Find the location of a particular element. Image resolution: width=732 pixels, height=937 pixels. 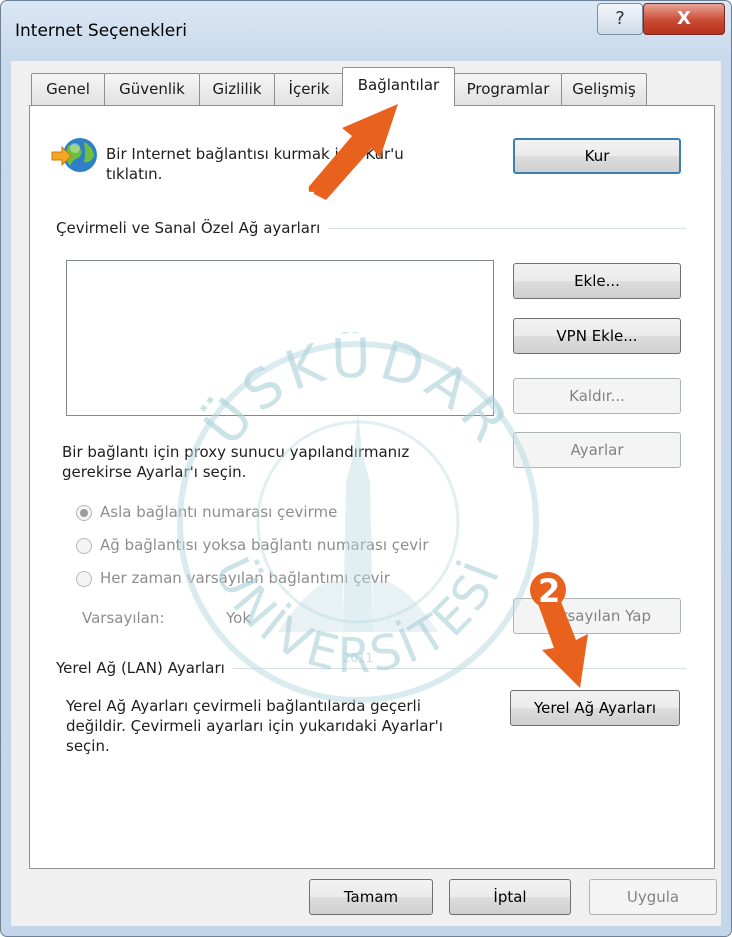

proxy-description-cont: gerekirse Ayarlar'ı seçin. is located at coordinates (154, 472).